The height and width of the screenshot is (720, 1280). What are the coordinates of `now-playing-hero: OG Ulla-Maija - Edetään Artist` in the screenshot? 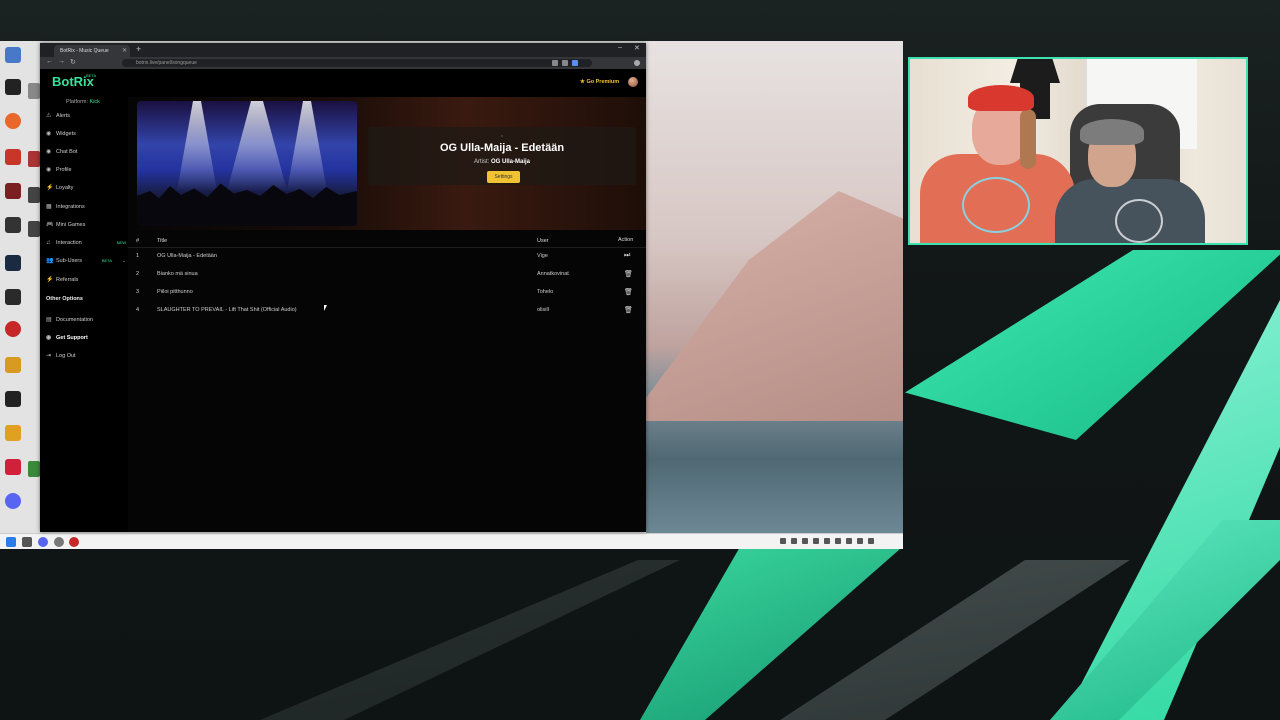 It's located at (387, 163).